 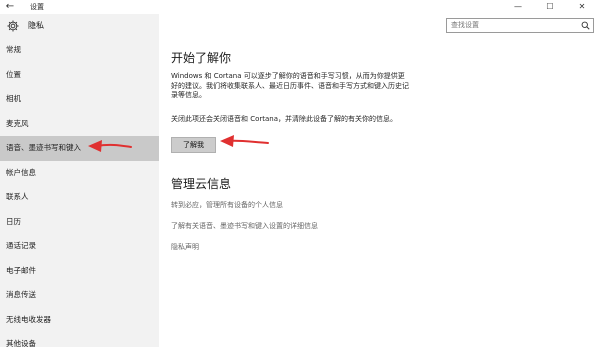 What do you see at coordinates (185, 247) in the screenshot?
I see `privacy-statement-link: 隐私声明` at bounding box center [185, 247].